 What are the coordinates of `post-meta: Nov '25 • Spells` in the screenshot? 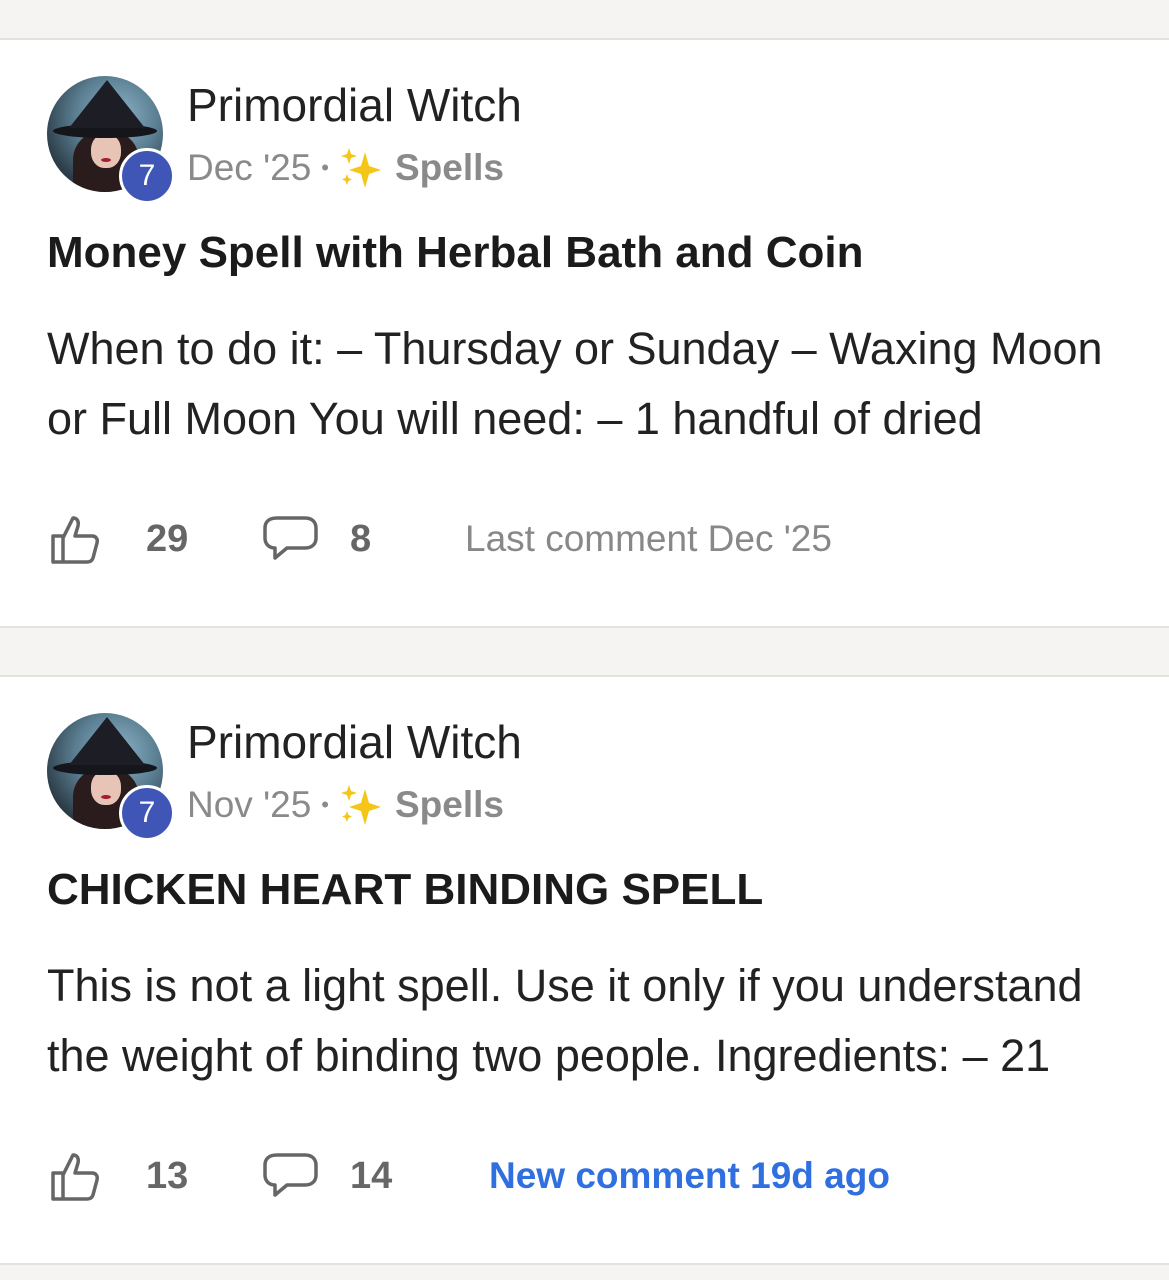 It's located at (345, 805).